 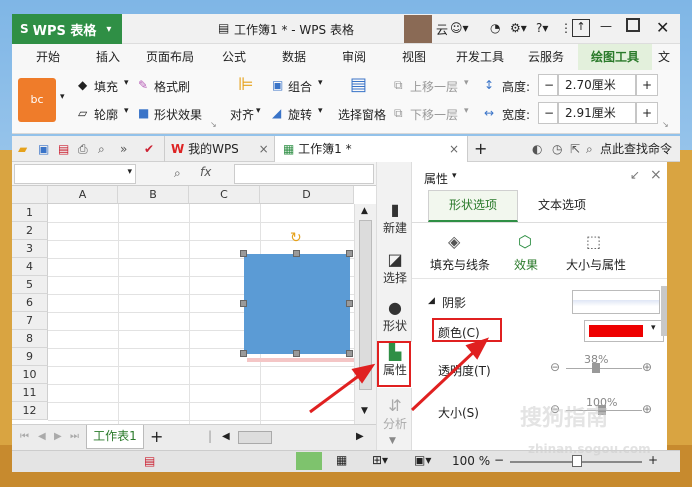 What do you see at coordinates (380, 460) in the screenshot?
I see `page-break-view-icon: ⊞▾` at bounding box center [380, 460].